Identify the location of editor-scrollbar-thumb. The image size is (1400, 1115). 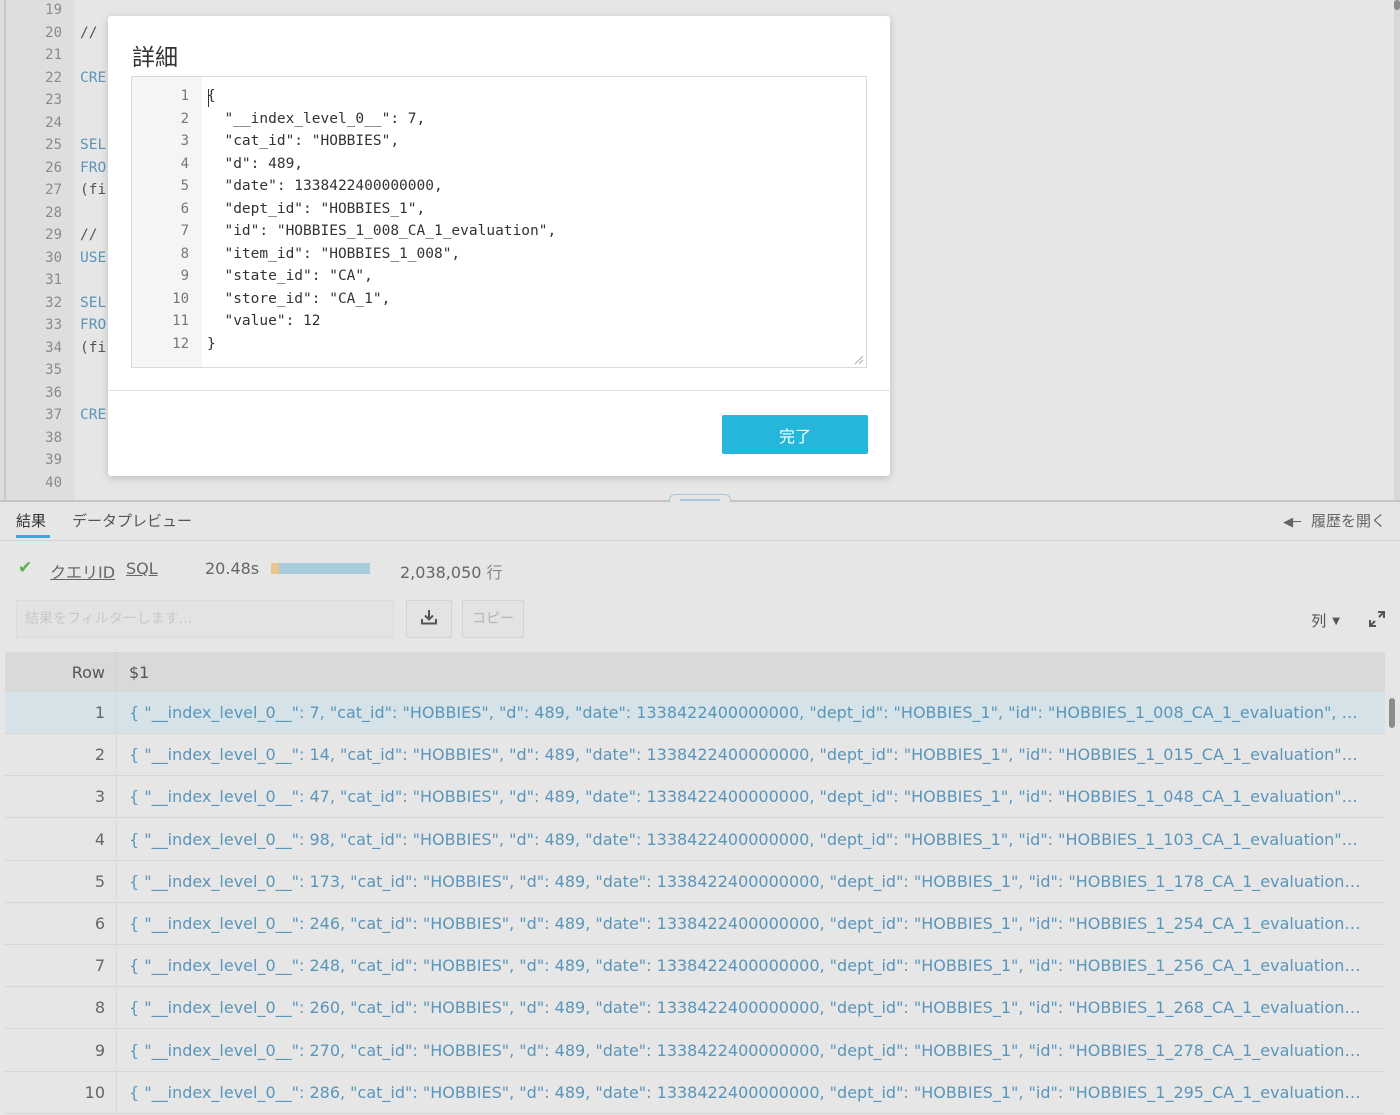
(1397, 5).